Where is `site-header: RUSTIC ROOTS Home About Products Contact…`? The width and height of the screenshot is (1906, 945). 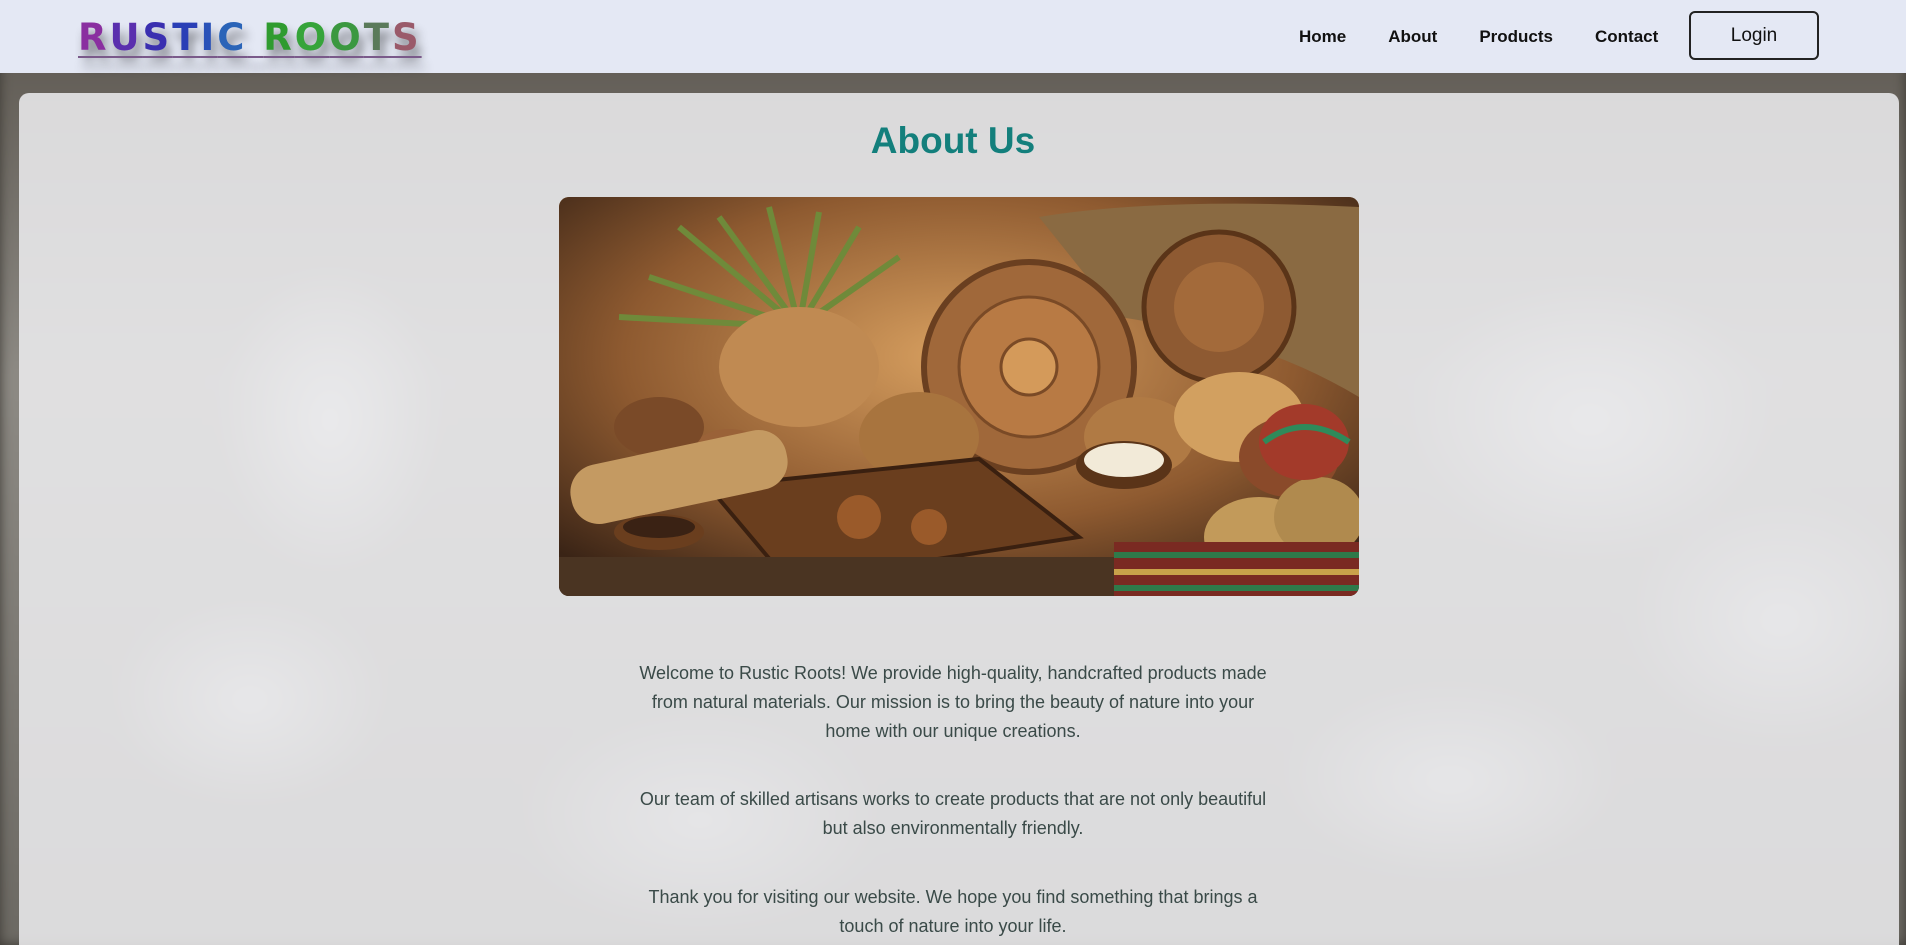 site-header: RUSTIC ROOTS Home About Products Contact… is located at coordinates (953, 36).